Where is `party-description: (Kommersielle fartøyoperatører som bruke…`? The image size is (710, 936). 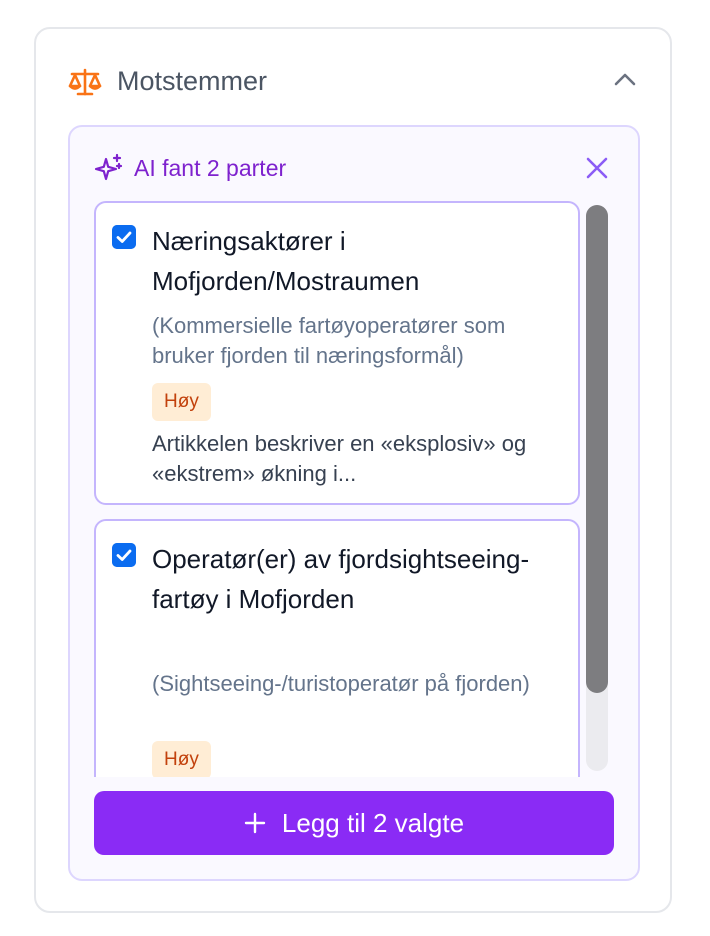 party-description: (Kommersielle fartøyoperatører som bruke… is located at coordinates (329, 340).